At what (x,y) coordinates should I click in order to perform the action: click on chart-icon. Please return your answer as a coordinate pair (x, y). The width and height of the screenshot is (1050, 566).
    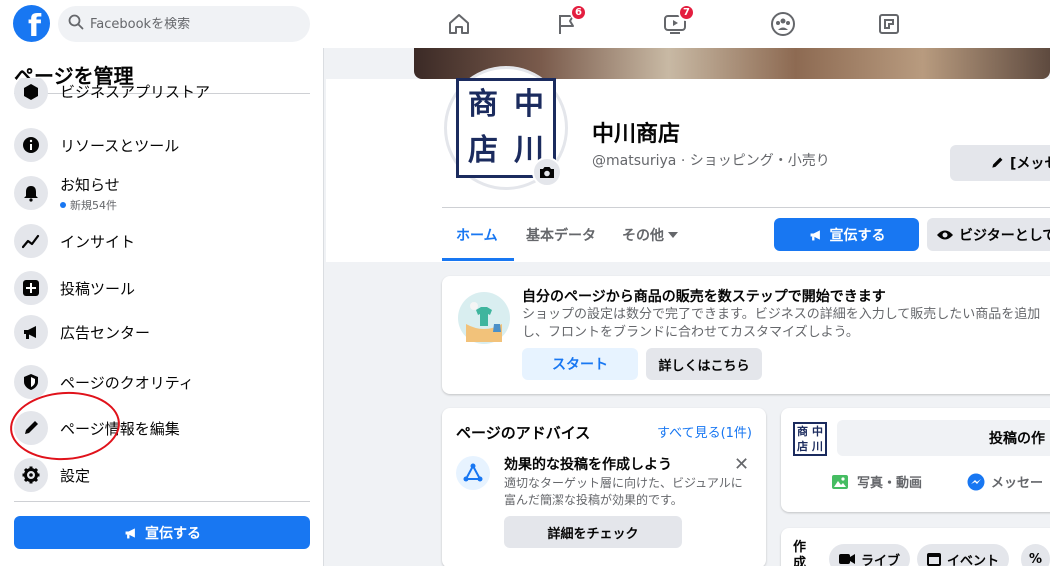
    Looking at the image, I should click on (31, 241).